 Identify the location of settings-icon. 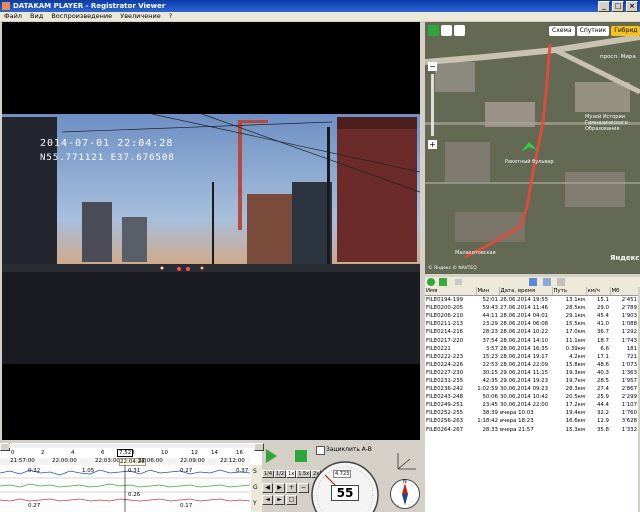
(547, 282).